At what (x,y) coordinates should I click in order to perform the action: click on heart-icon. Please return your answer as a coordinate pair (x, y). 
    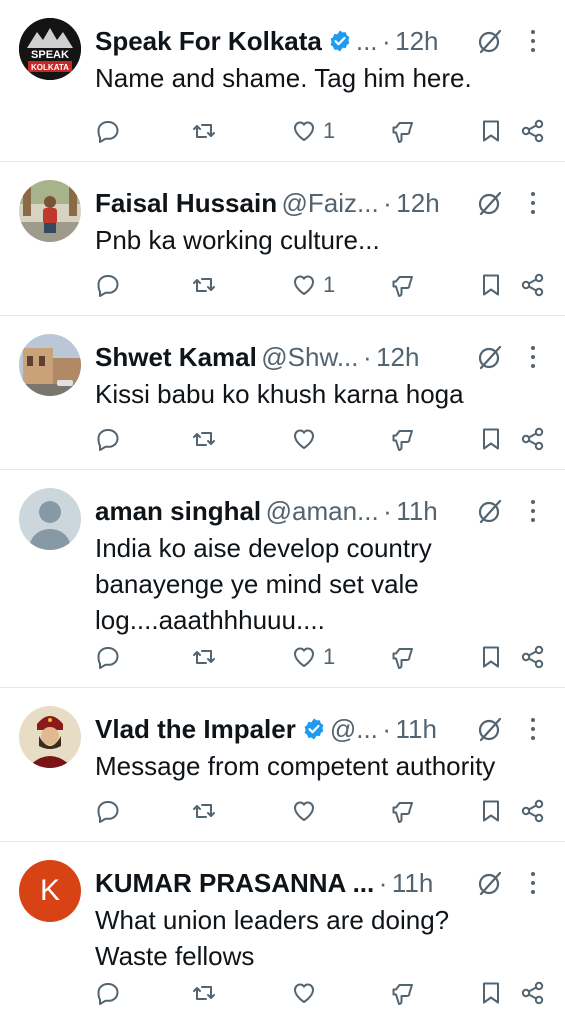
    Looking at the image, I should click on (304, 993).